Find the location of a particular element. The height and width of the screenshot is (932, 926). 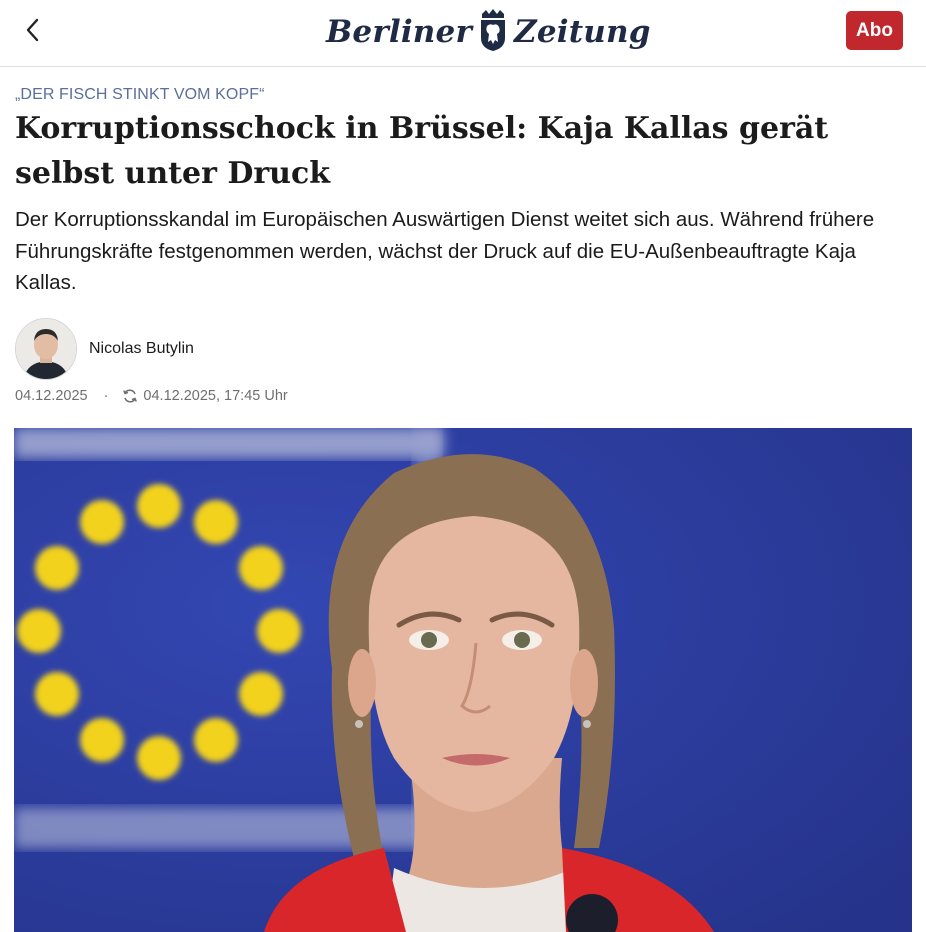

article-meta: 04.12.2025 · 04.12.2025, 17:45 Uhr is located at coordinates (151, 396).